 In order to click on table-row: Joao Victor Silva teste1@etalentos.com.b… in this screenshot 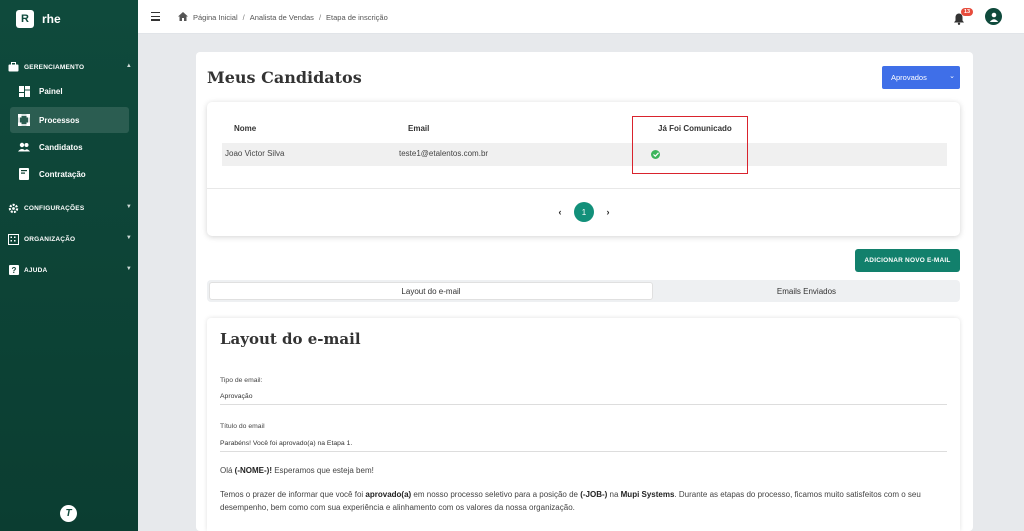, I will do `click(584, 154)`.